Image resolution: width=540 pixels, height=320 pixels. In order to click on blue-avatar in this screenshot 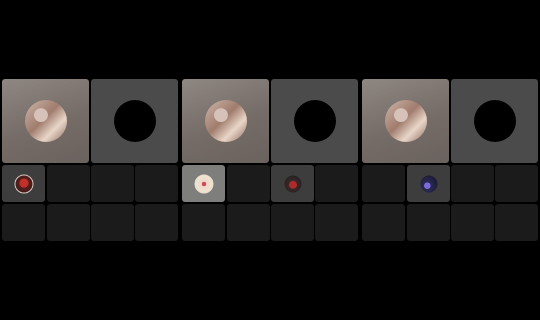, I will do `click(428, 183)`.